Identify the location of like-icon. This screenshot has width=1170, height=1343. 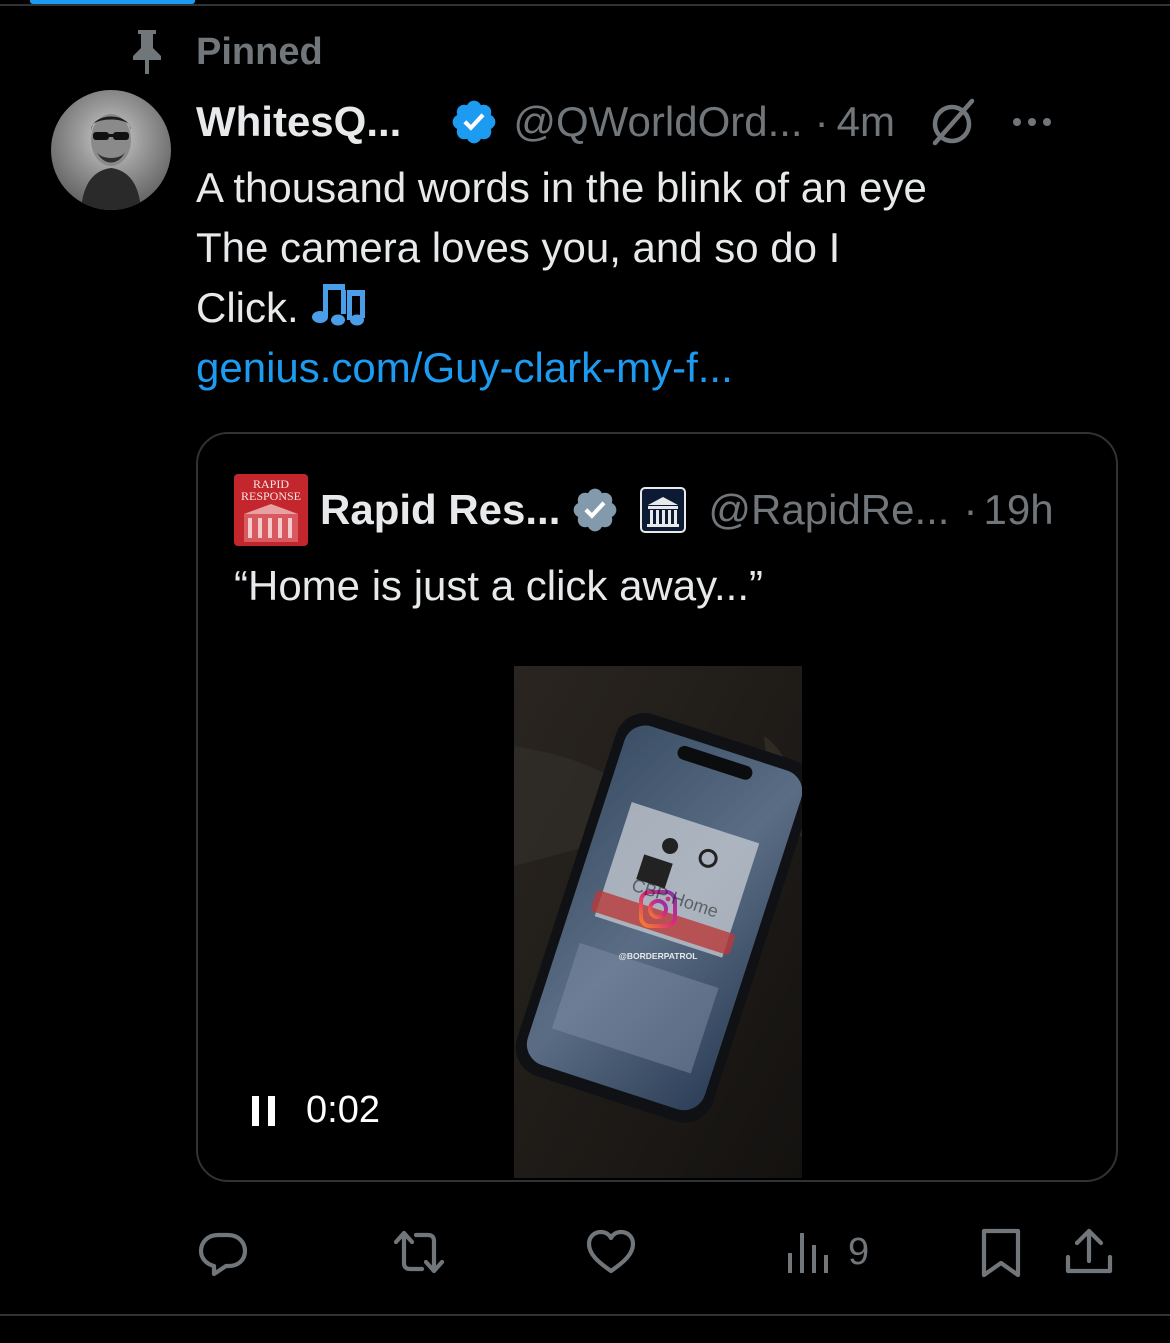
(611, 1251).